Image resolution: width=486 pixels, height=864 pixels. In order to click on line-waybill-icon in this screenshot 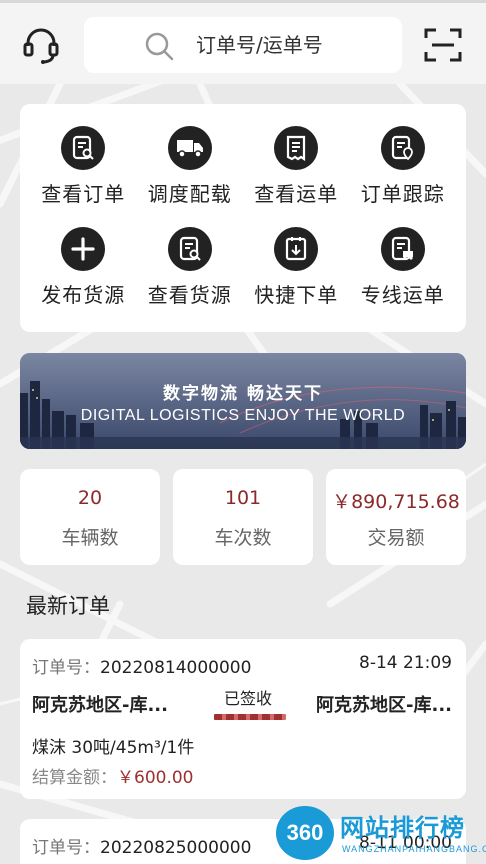, I will do `click(402, 249)`.